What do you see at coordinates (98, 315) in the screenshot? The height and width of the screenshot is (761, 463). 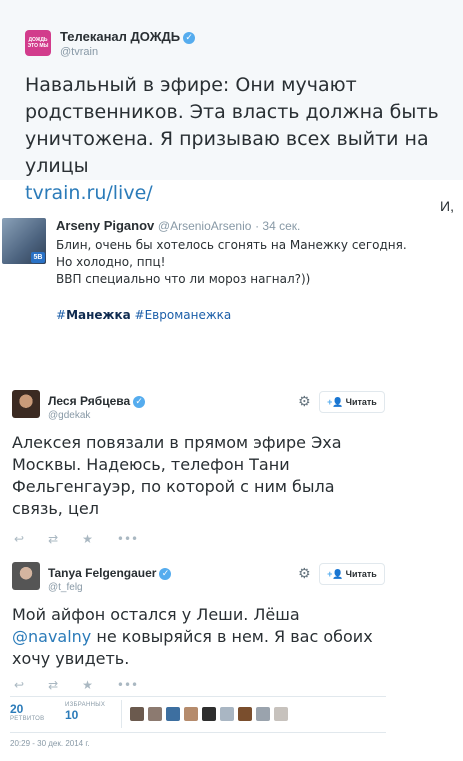 I see `hashtag-text: Манежка` at bounding box center [98, 315].